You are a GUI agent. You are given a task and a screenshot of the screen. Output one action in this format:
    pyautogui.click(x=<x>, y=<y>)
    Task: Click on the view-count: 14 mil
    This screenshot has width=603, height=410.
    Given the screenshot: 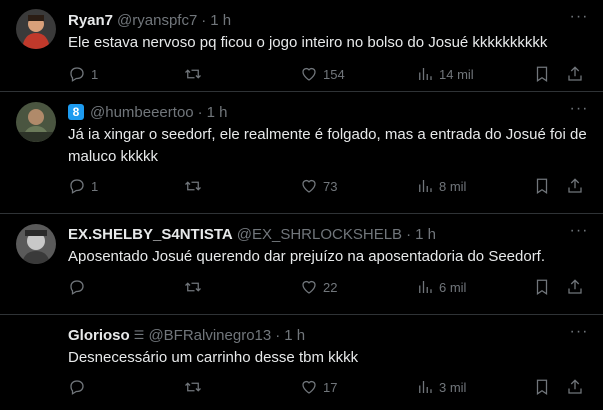 What is the action you would take?
    pyautogui.click(x=456, y=74)
    